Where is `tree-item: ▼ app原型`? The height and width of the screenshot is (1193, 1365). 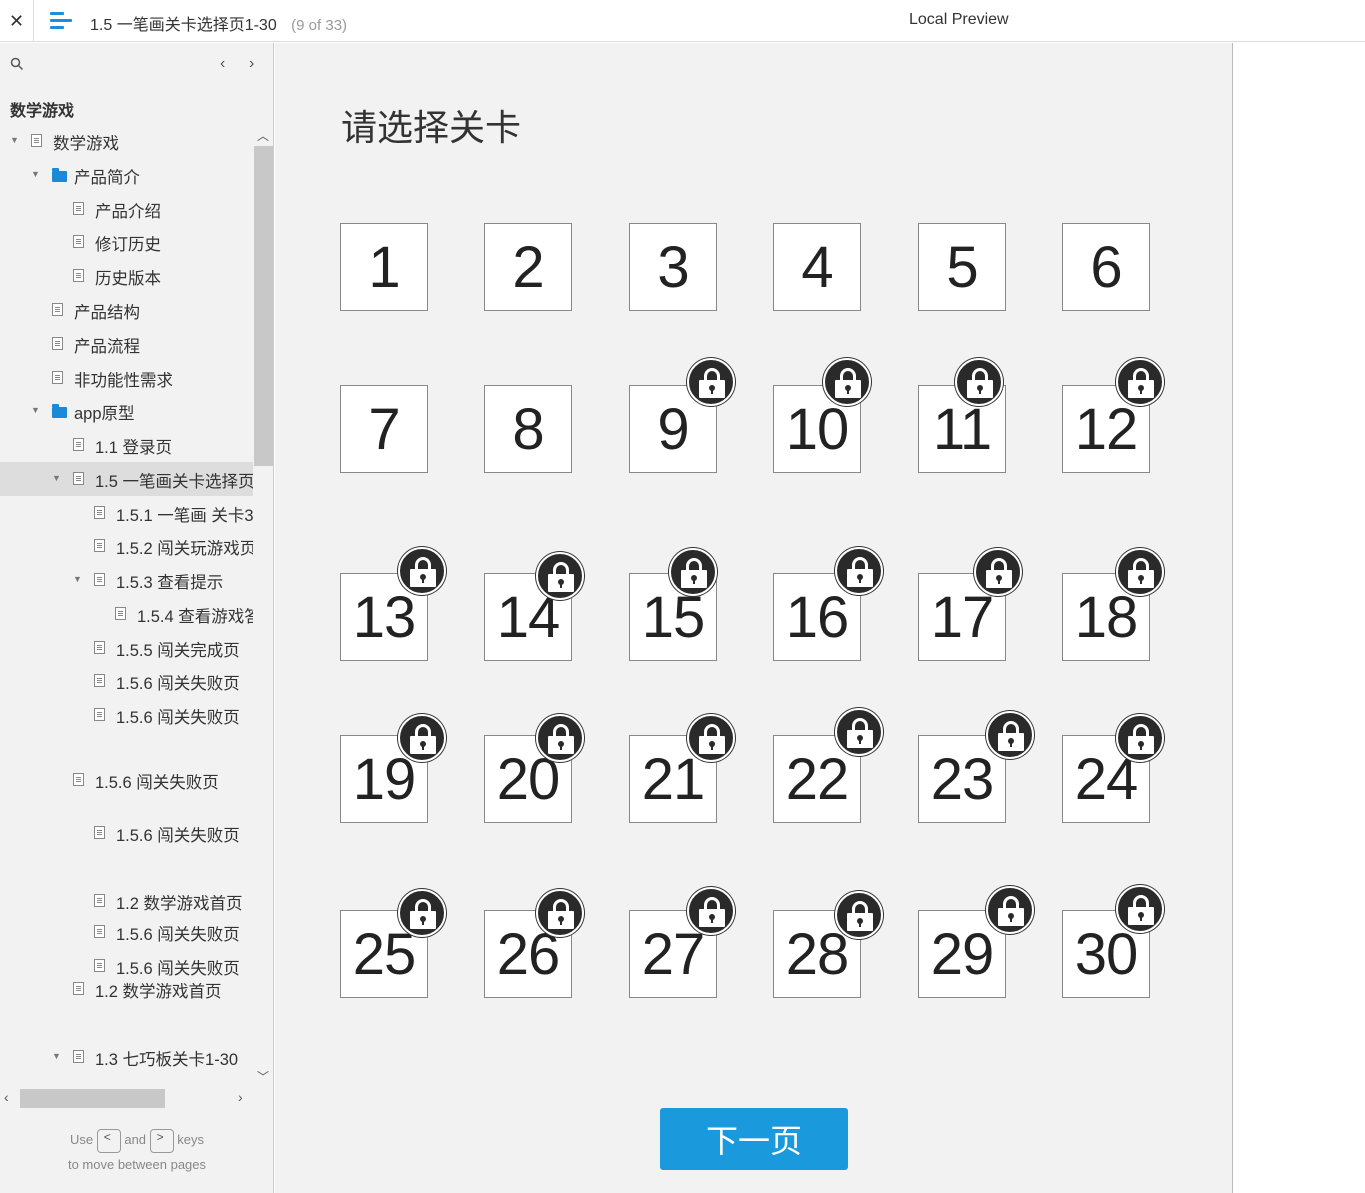
tree-item: ▼ app原型 is located at coordinates (126, 411).